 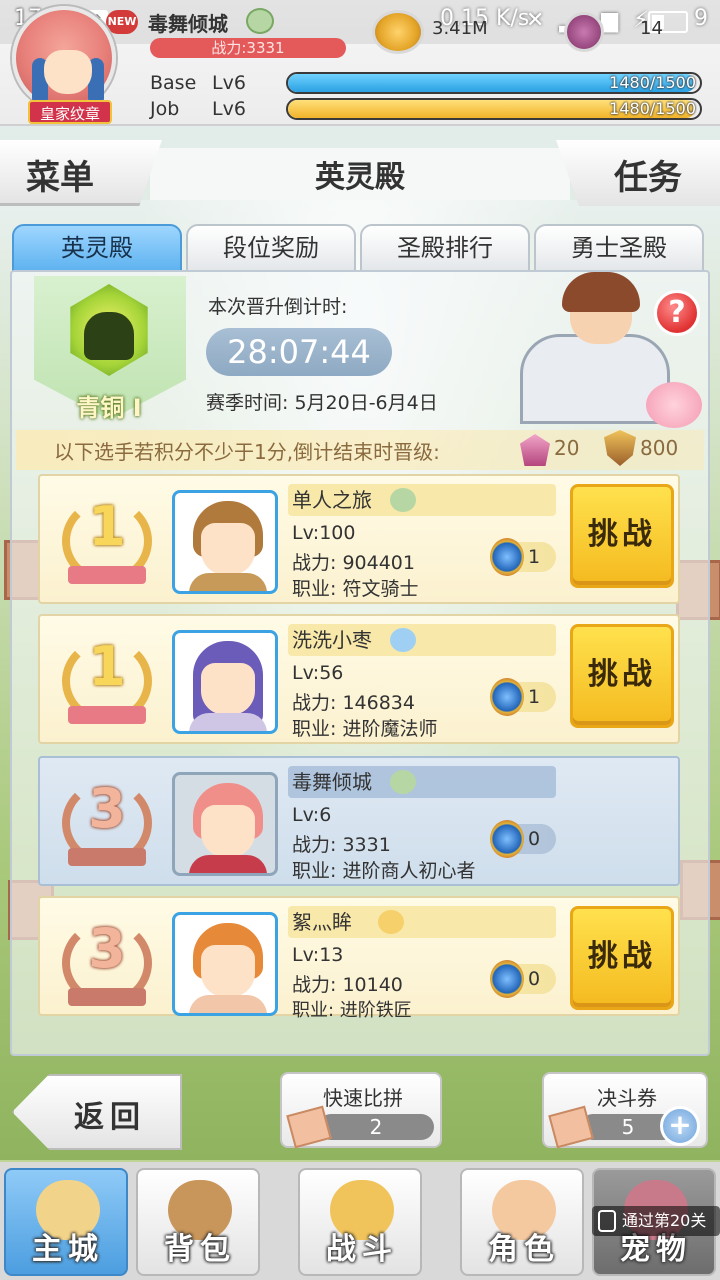 I want to click on power-bar: 战力:3331, so click(x=248, y=48).